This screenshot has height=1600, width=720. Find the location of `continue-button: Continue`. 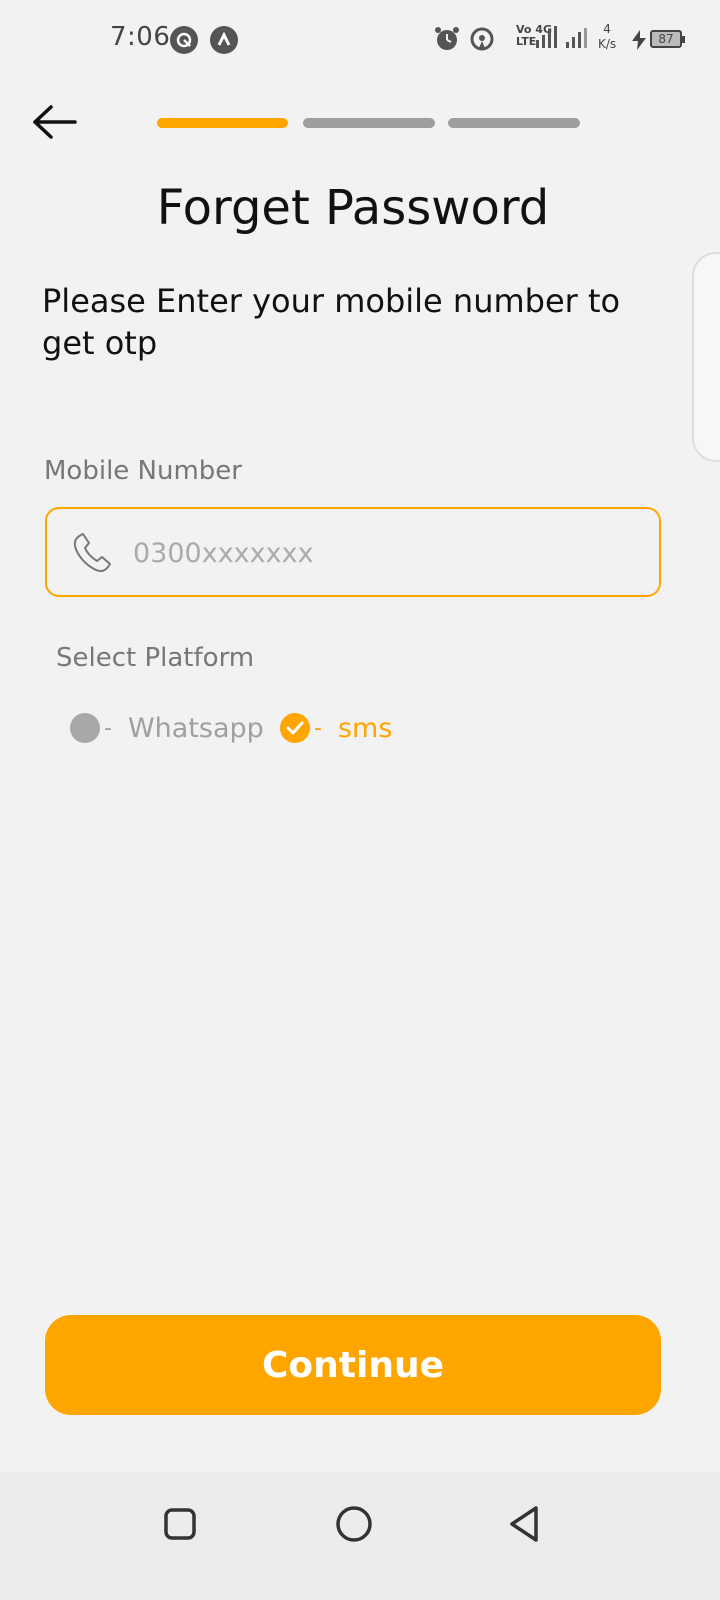

continue-button: Continue is located at coordinates (353, 1365).